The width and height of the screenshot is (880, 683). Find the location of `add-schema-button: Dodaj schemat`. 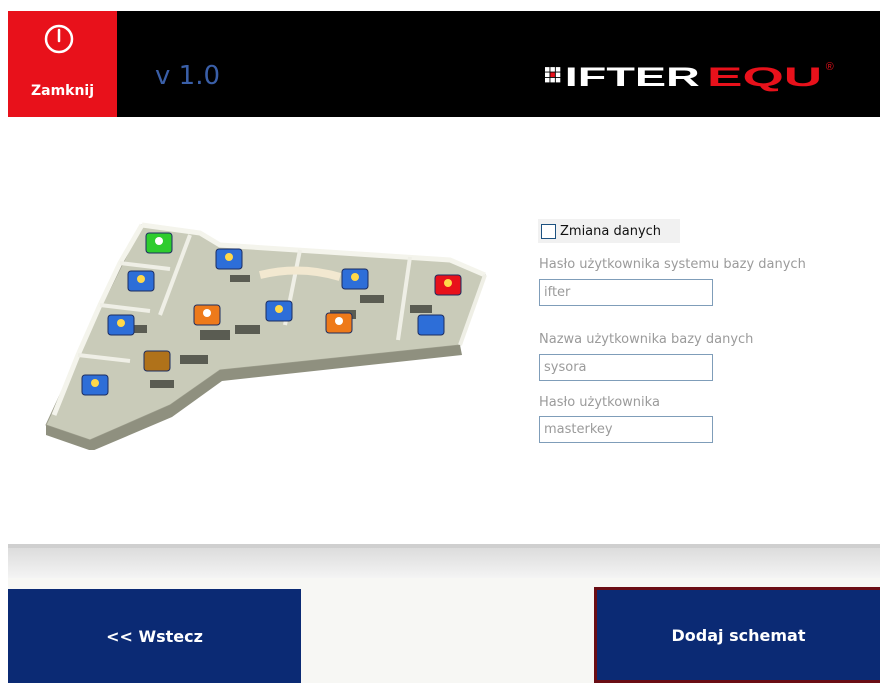

add-schema-button: Dodaj schemat is located at coordinates (737, 635).